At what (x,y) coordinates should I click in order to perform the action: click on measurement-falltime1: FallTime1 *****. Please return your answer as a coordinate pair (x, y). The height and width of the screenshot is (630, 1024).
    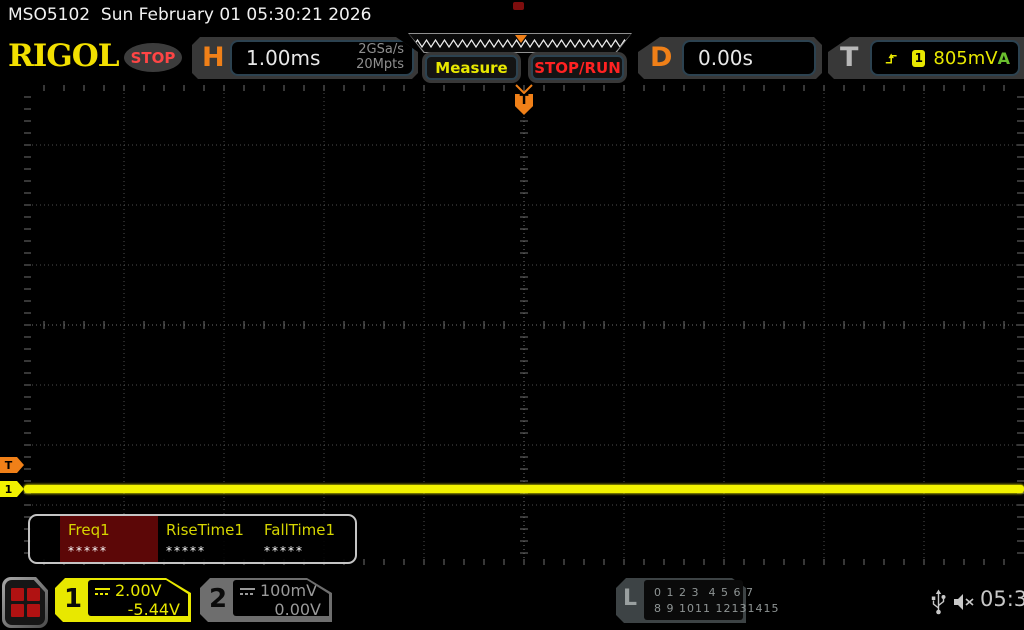
    Looking at the image, I should click on (305, 539).